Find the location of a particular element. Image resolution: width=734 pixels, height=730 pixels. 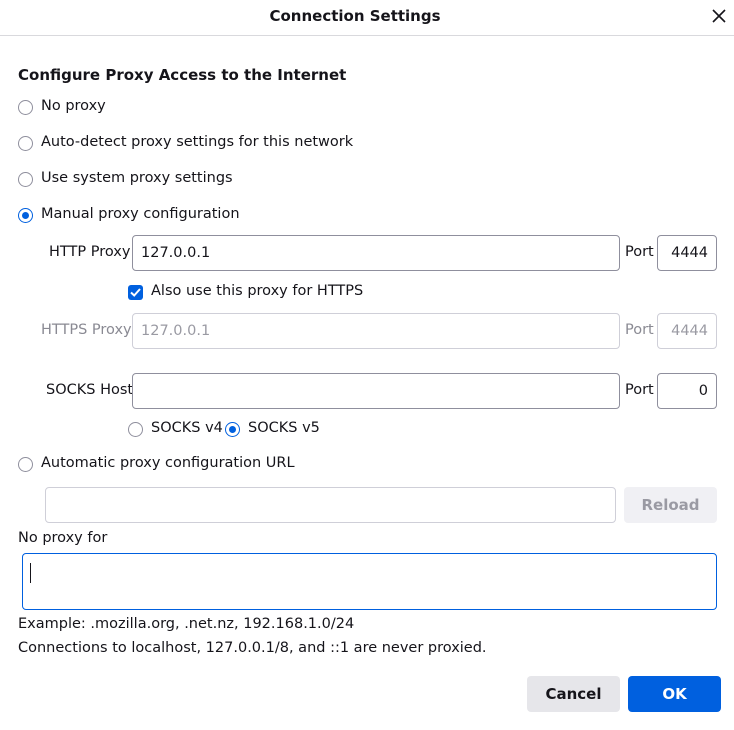

checkmark-icon is located at coordinates (135, 292).